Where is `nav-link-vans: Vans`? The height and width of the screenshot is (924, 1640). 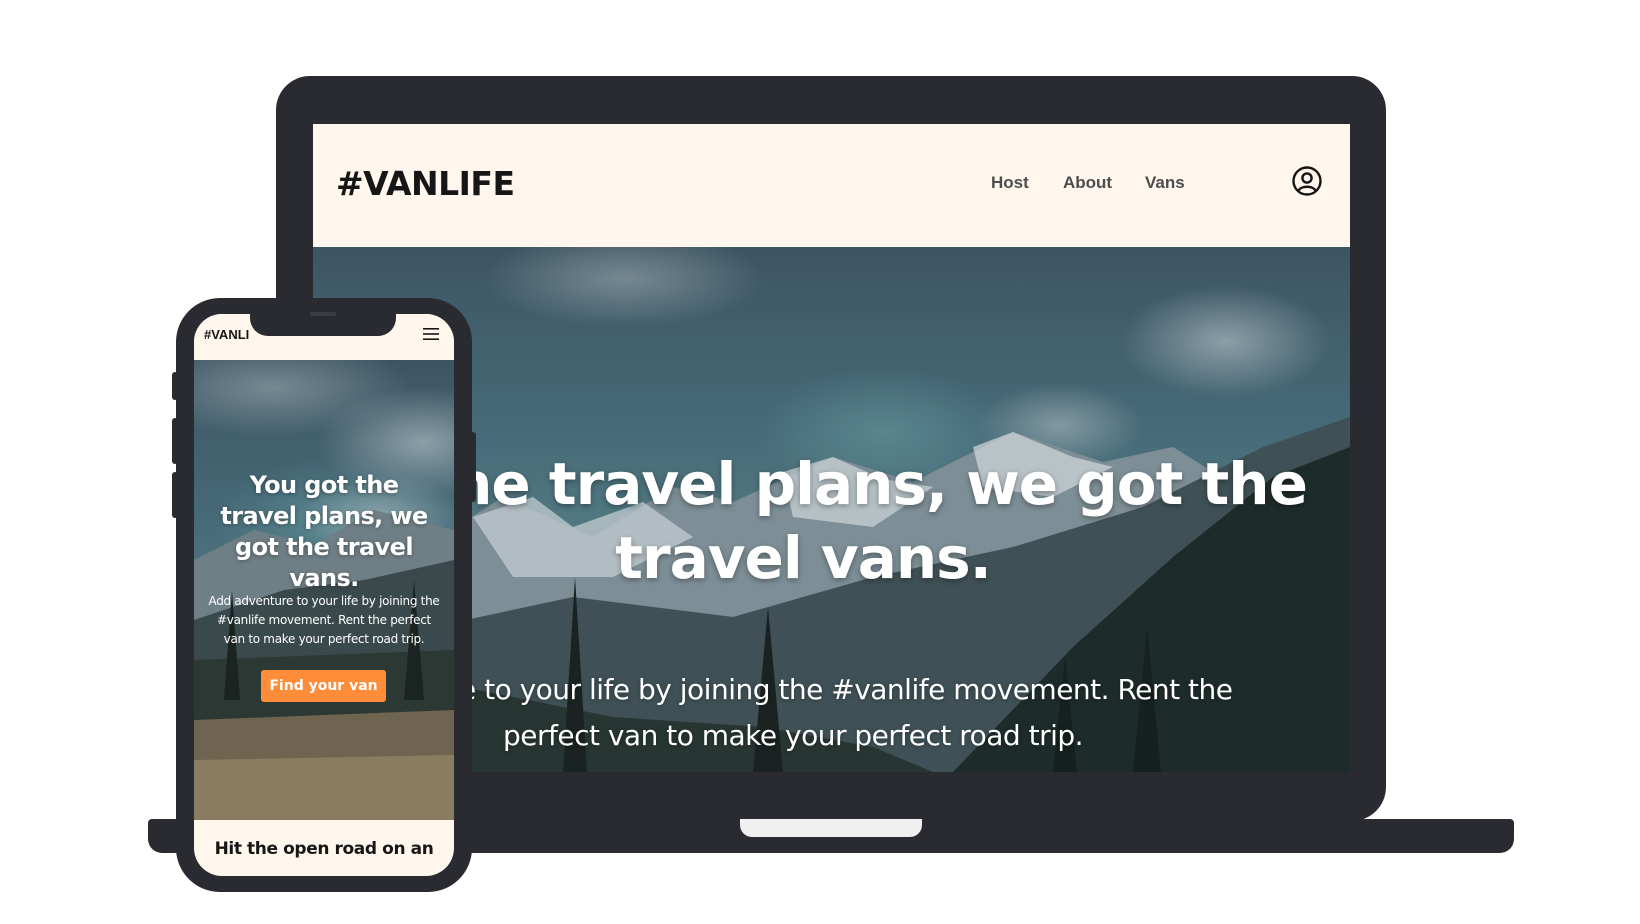 nav-link-vans: Vans is located at coordinates (1165, 183).